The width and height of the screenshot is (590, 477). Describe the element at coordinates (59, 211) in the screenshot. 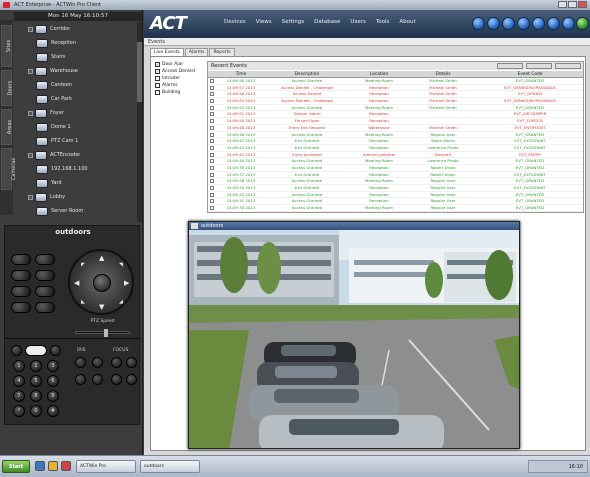

I see `tree-item: Server Room` at that location.